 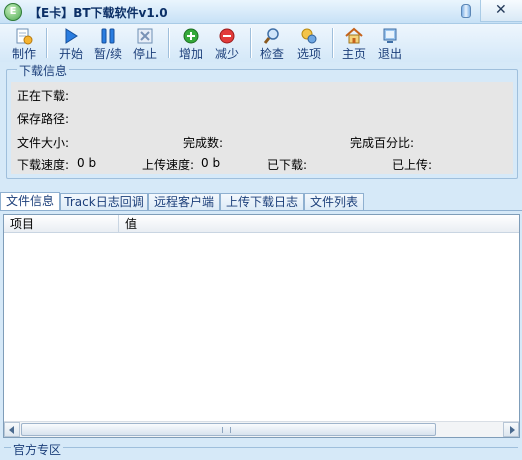 I want to click on uploaded-label: 已上传:, so click(x=412, y=165).